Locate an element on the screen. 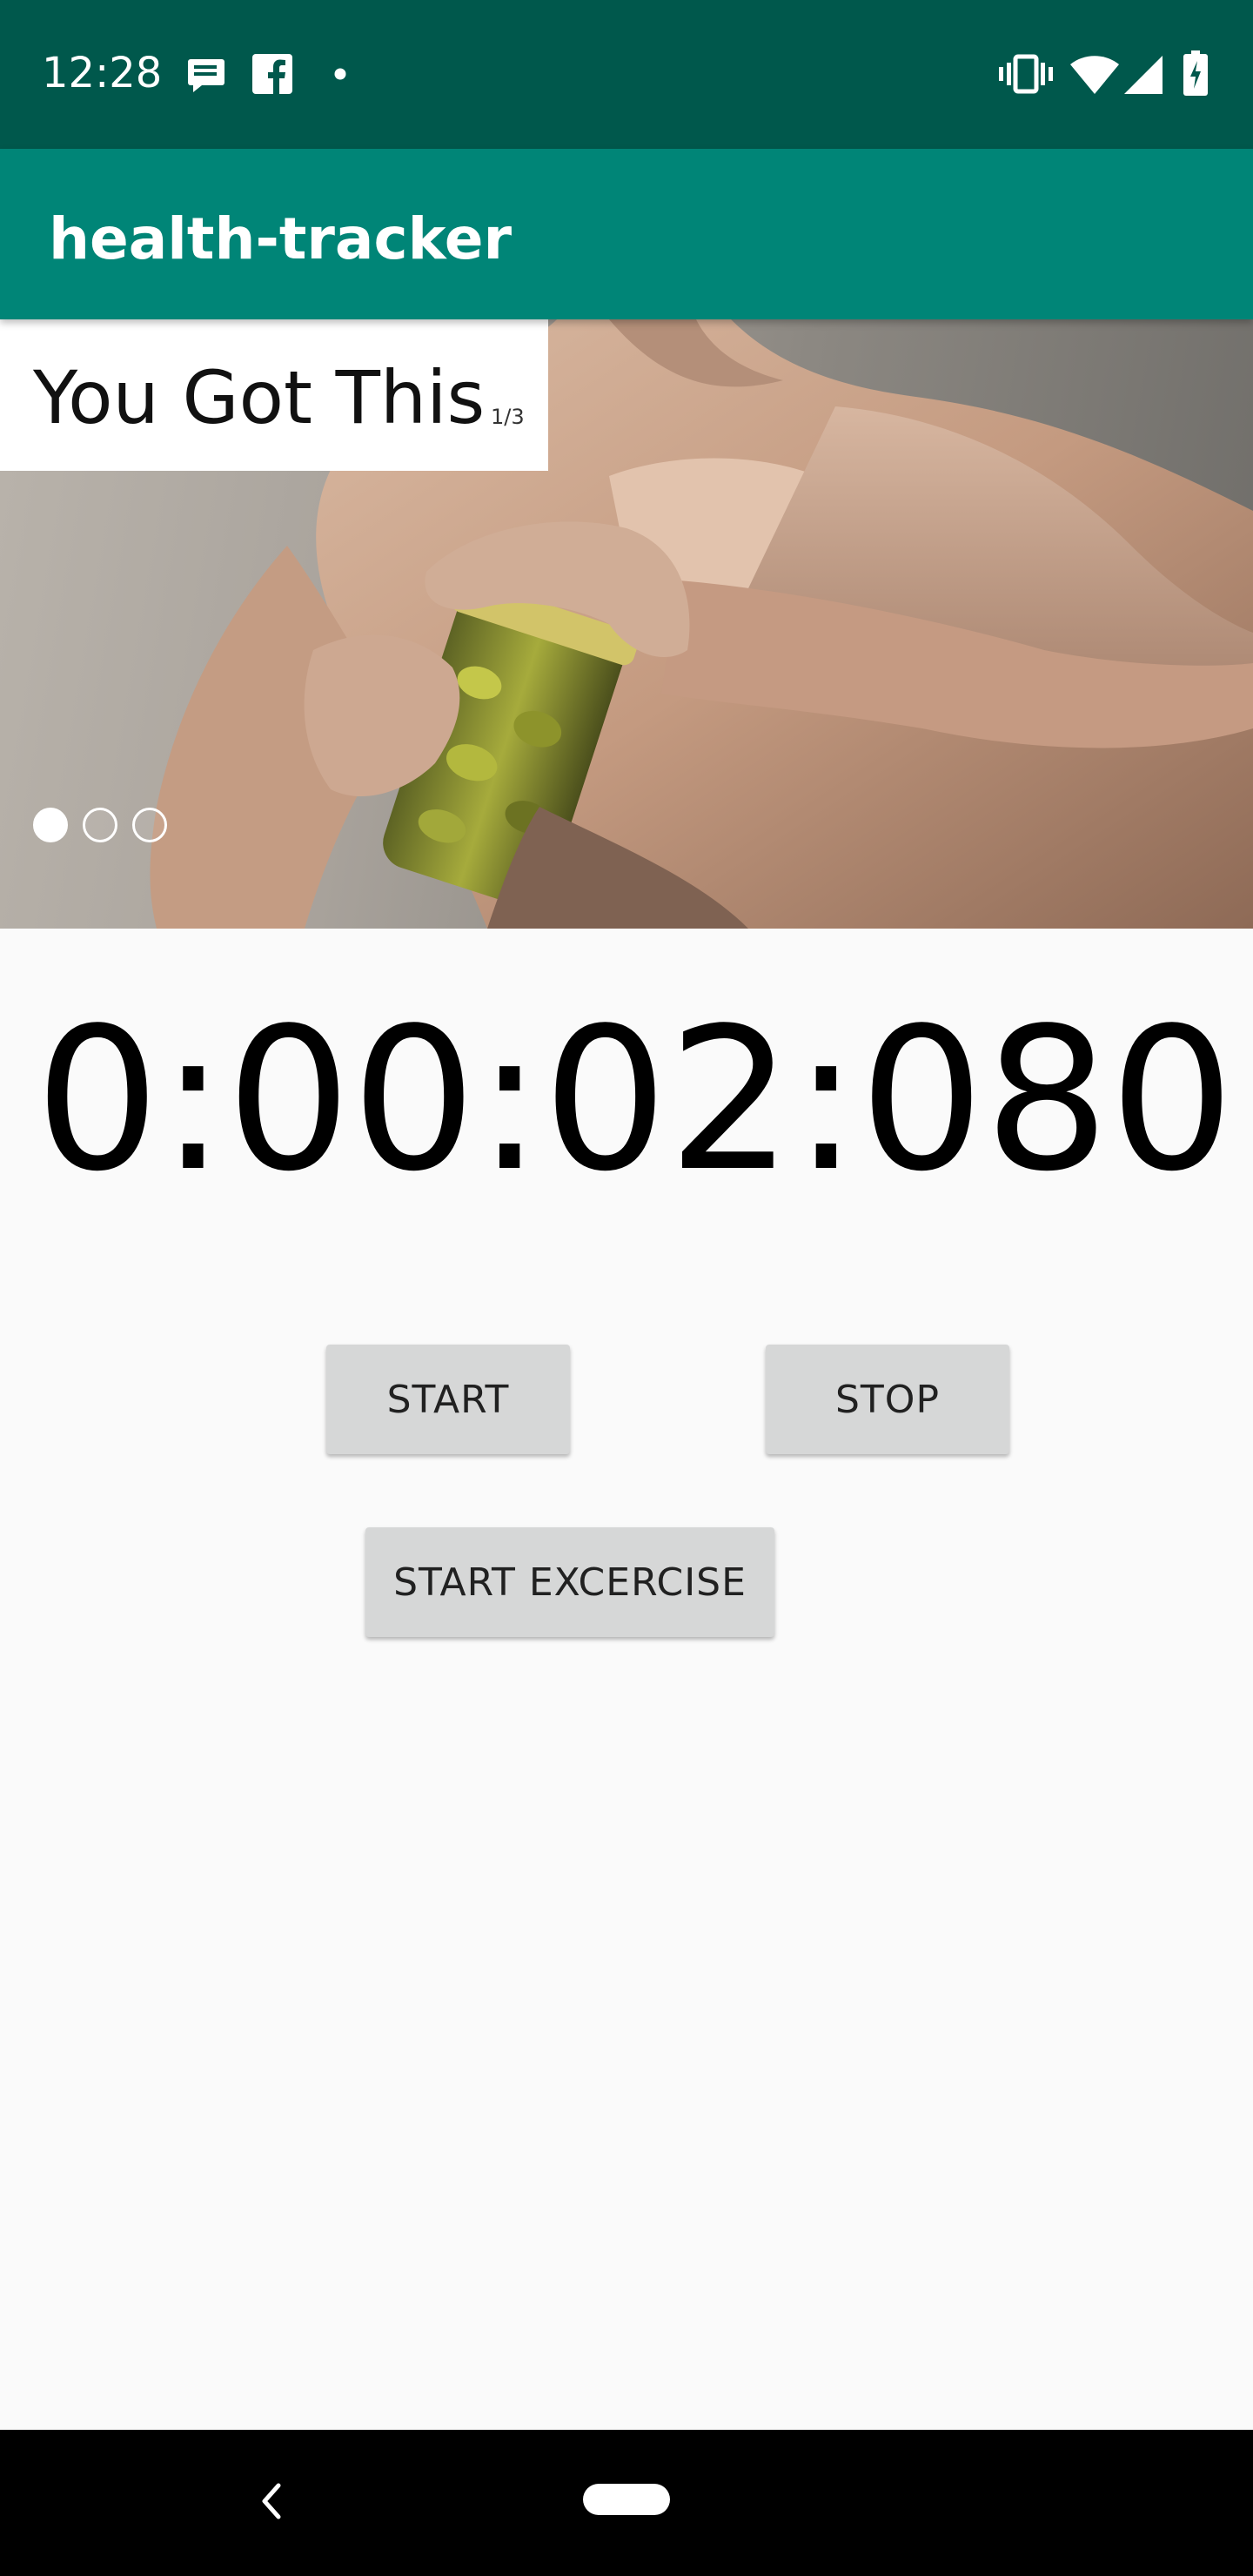 The image size is (1253, 2576). message-icon is located at coordinates (206, 77).